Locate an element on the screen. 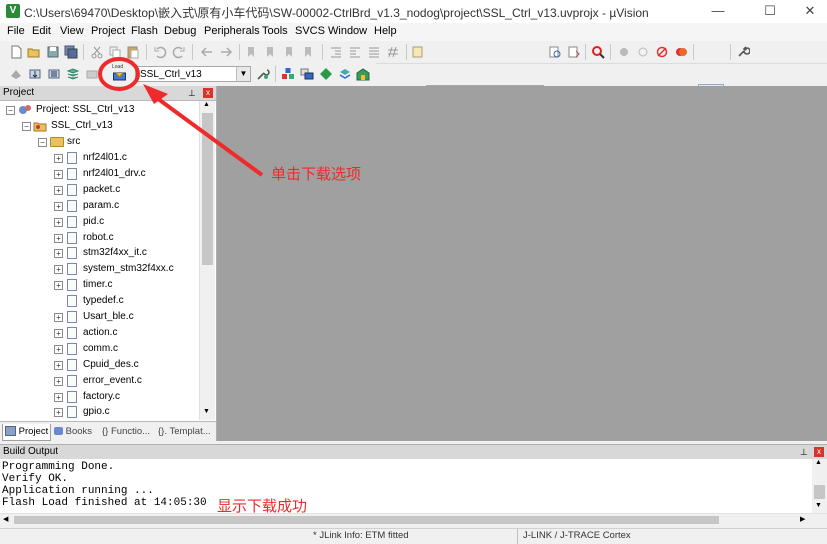 The height and width of the screenshot is (544, 827). menu-flash: Flash is located at coordinates (144, 31).